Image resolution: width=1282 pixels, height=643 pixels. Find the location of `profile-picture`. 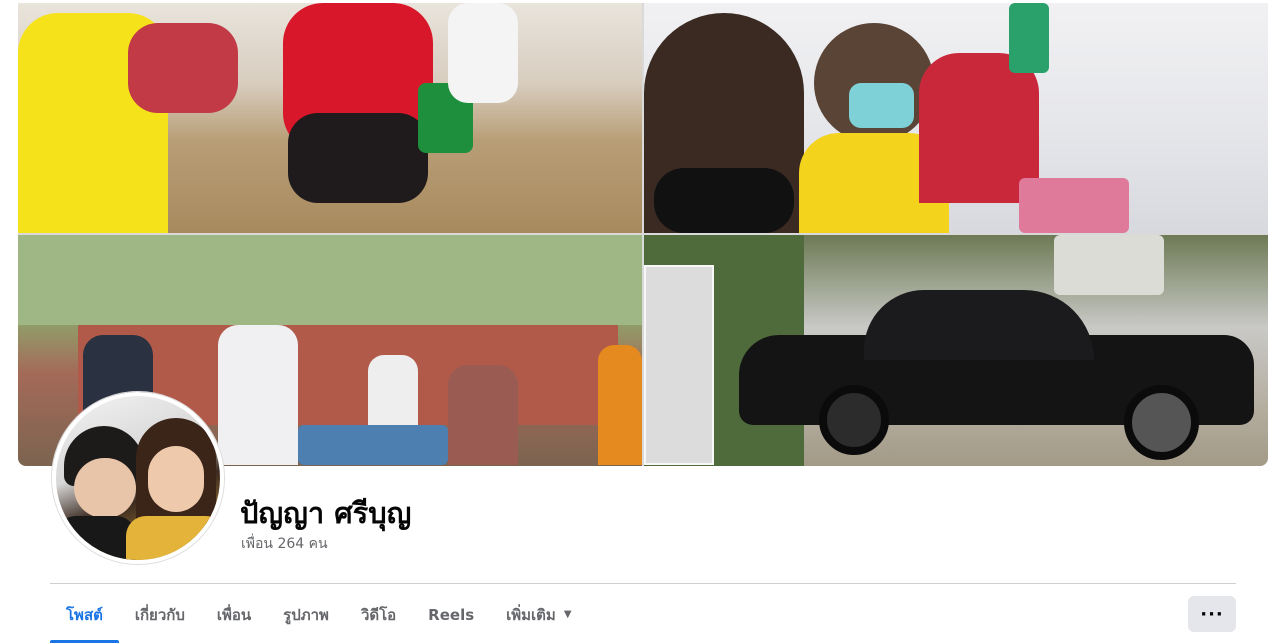

profile-picture is located at coordinates (138, 478).